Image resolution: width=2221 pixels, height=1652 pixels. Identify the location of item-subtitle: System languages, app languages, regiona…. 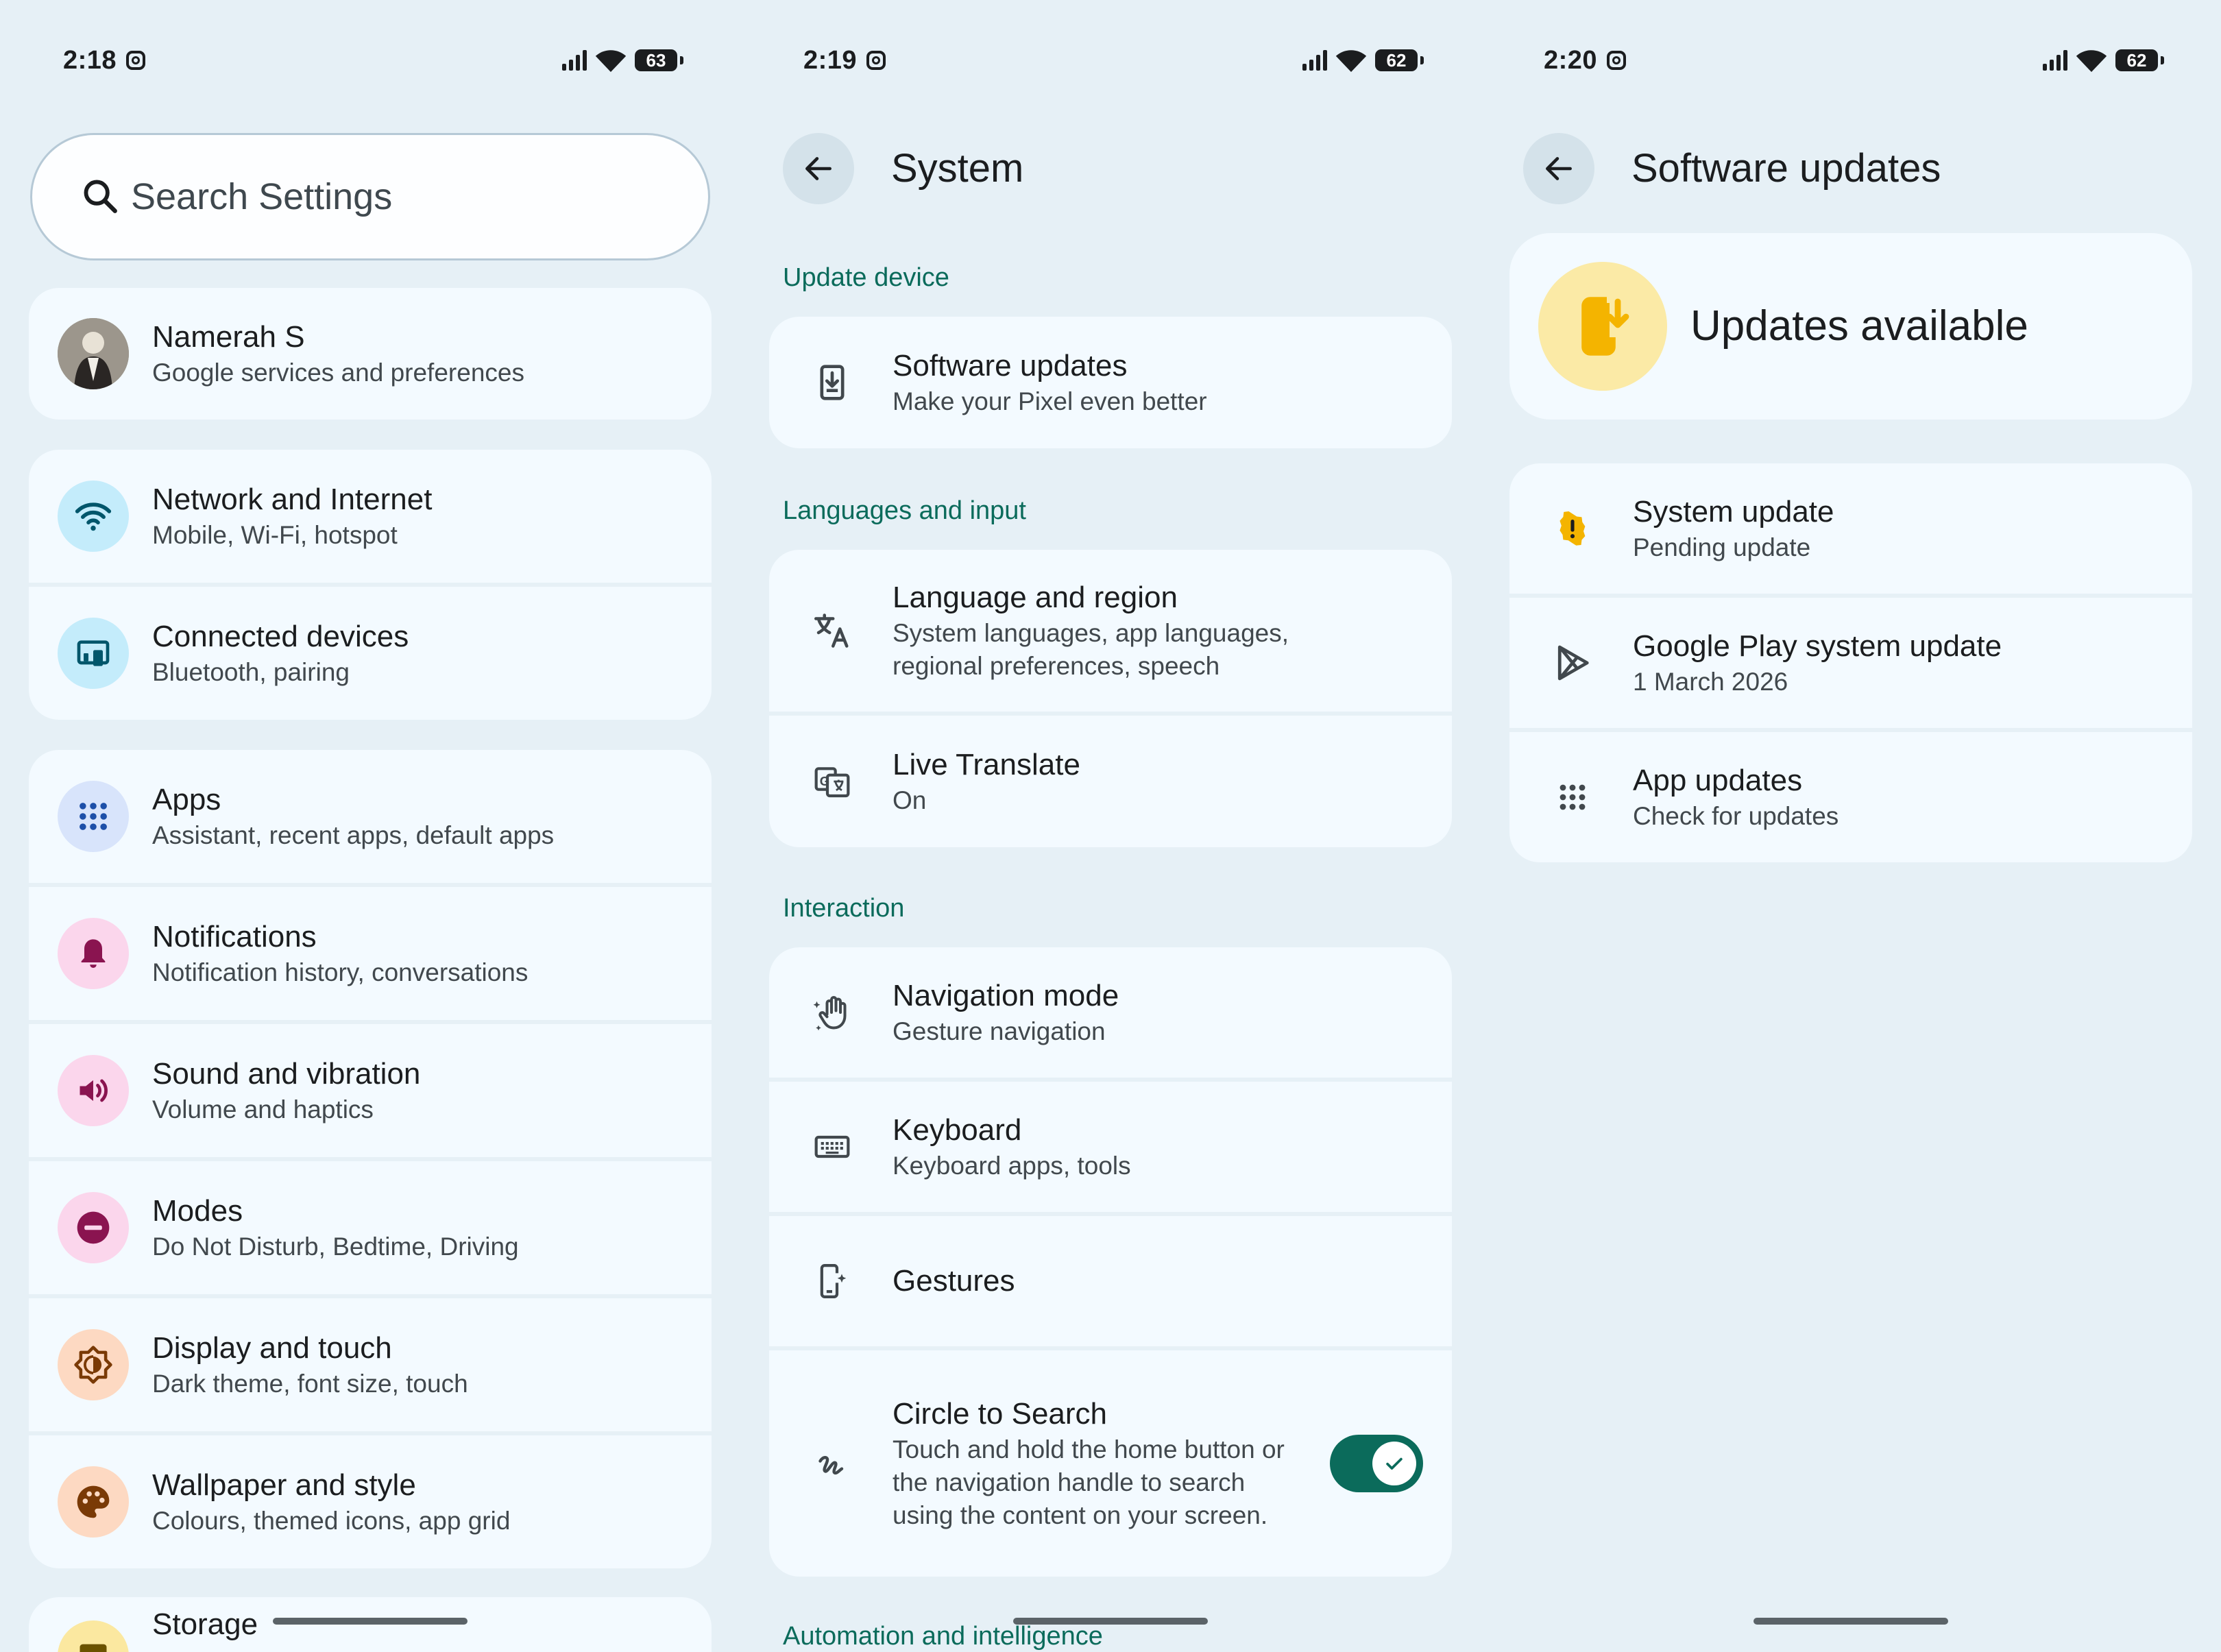
(1091, 649).